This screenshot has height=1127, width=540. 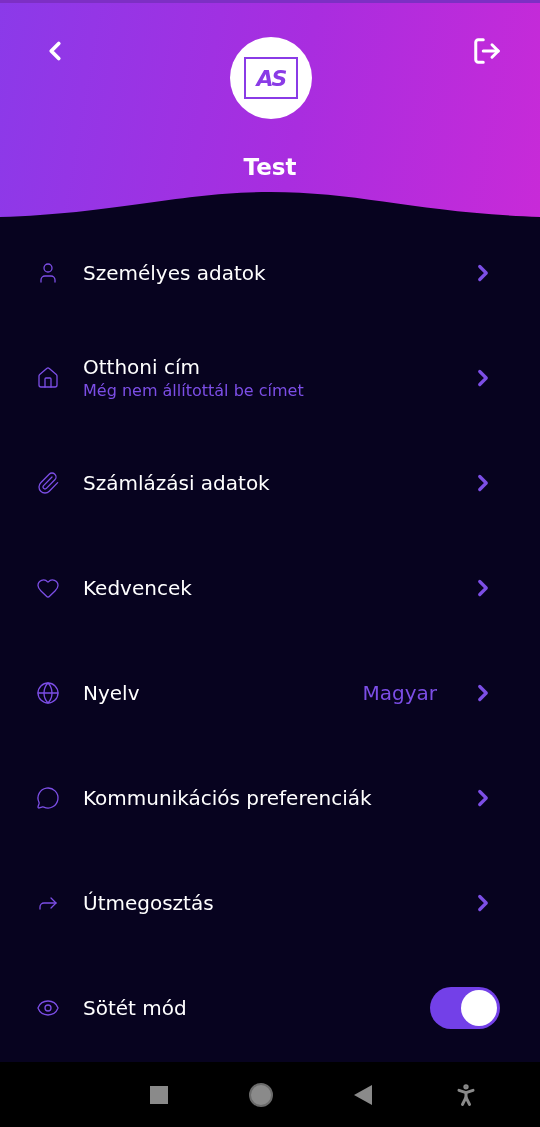 What do you see at coordinates (194, 390) in the screenshot?
I see `item-subtitle: Még nem állítottál be címet` at bounding box center [194, 390].